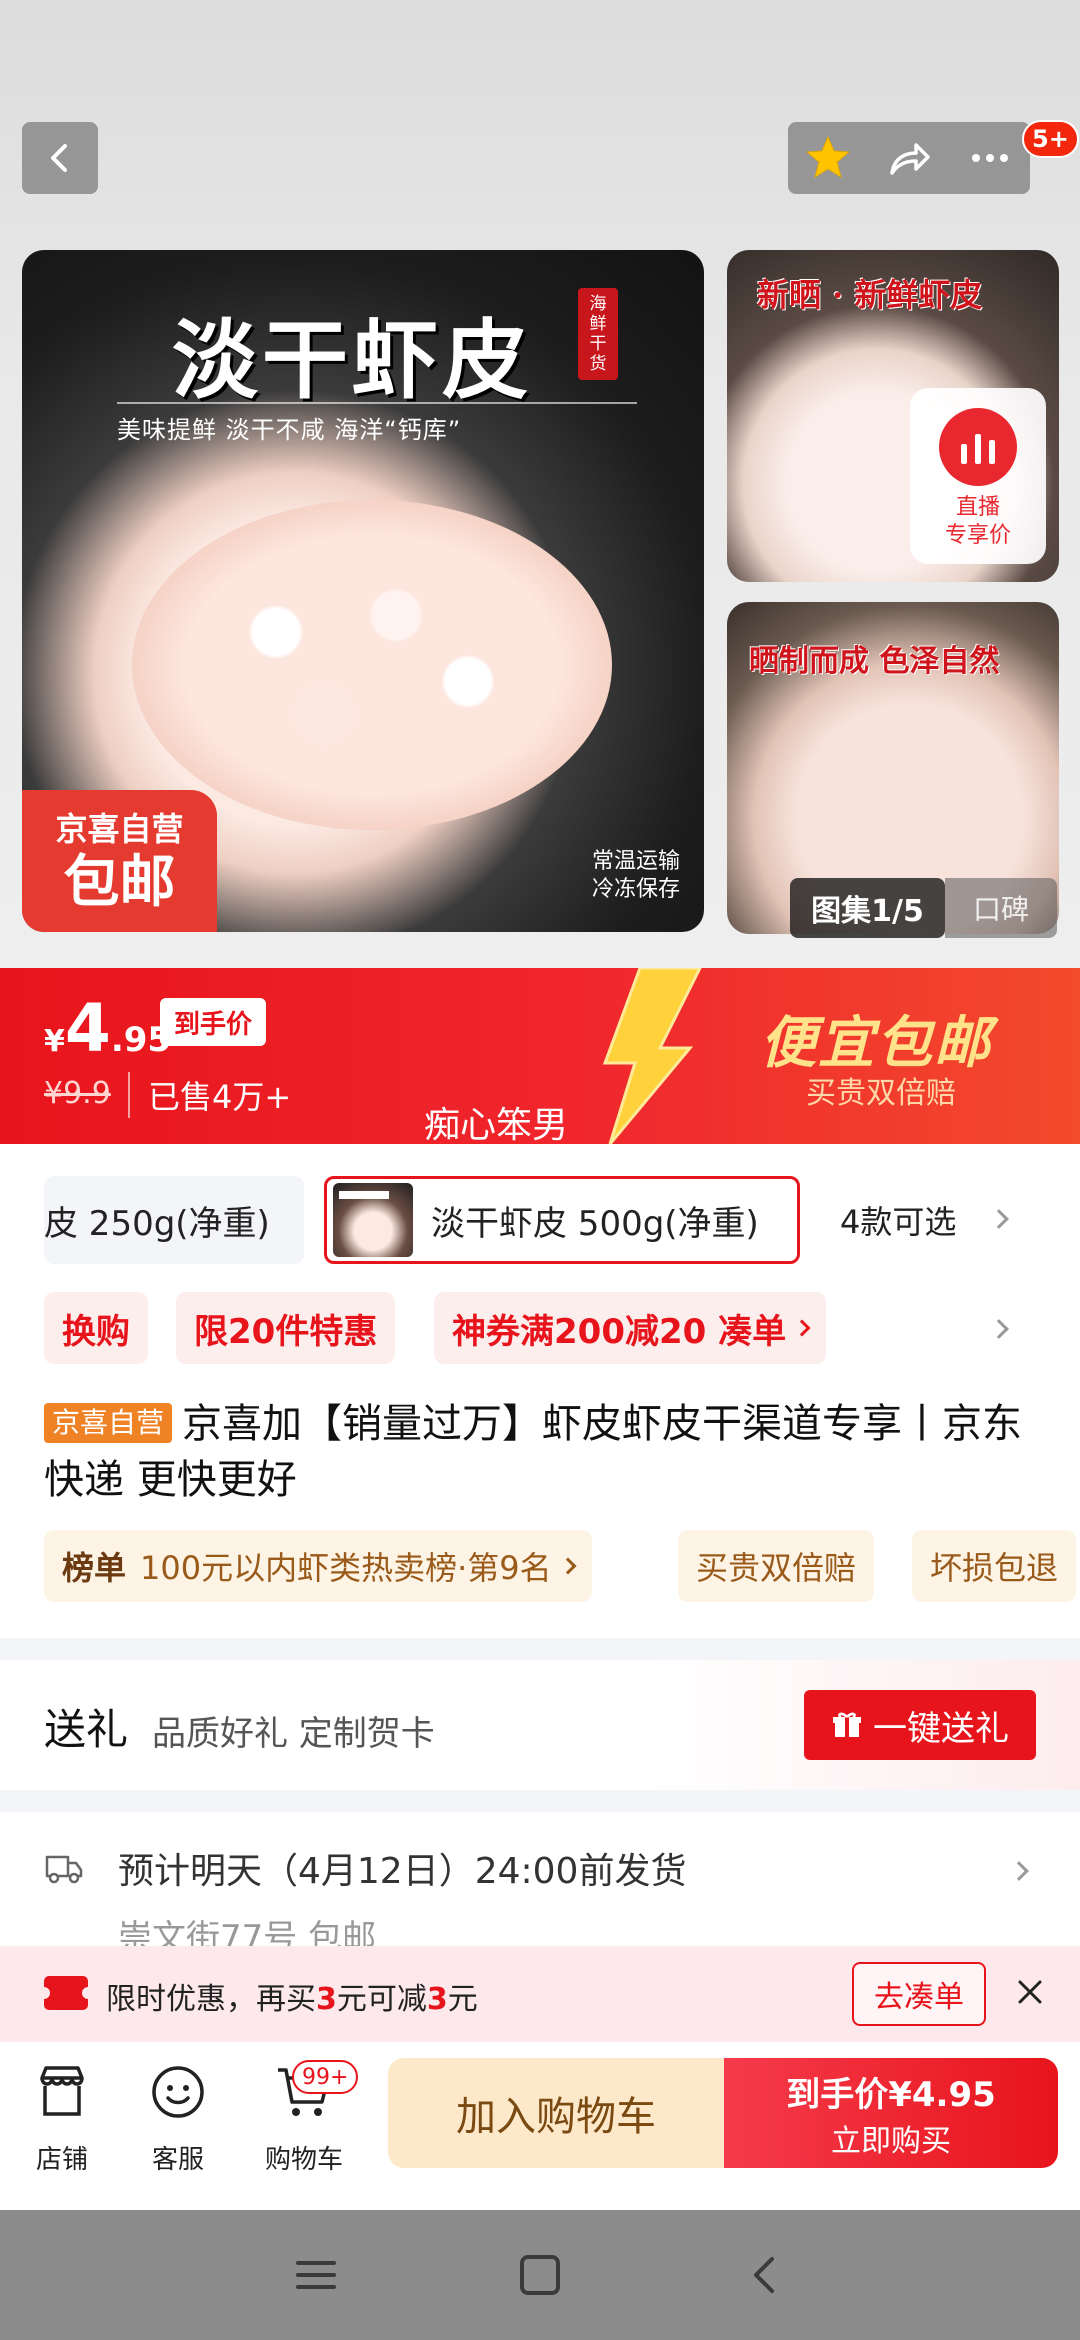 Image resolution: width=1080 pixels, height=2340 pixels. I want to click on sku-selector: 皮 250g(净重) 淡干虾皮 500g(净重) 4款可选, so click(540, 1221).